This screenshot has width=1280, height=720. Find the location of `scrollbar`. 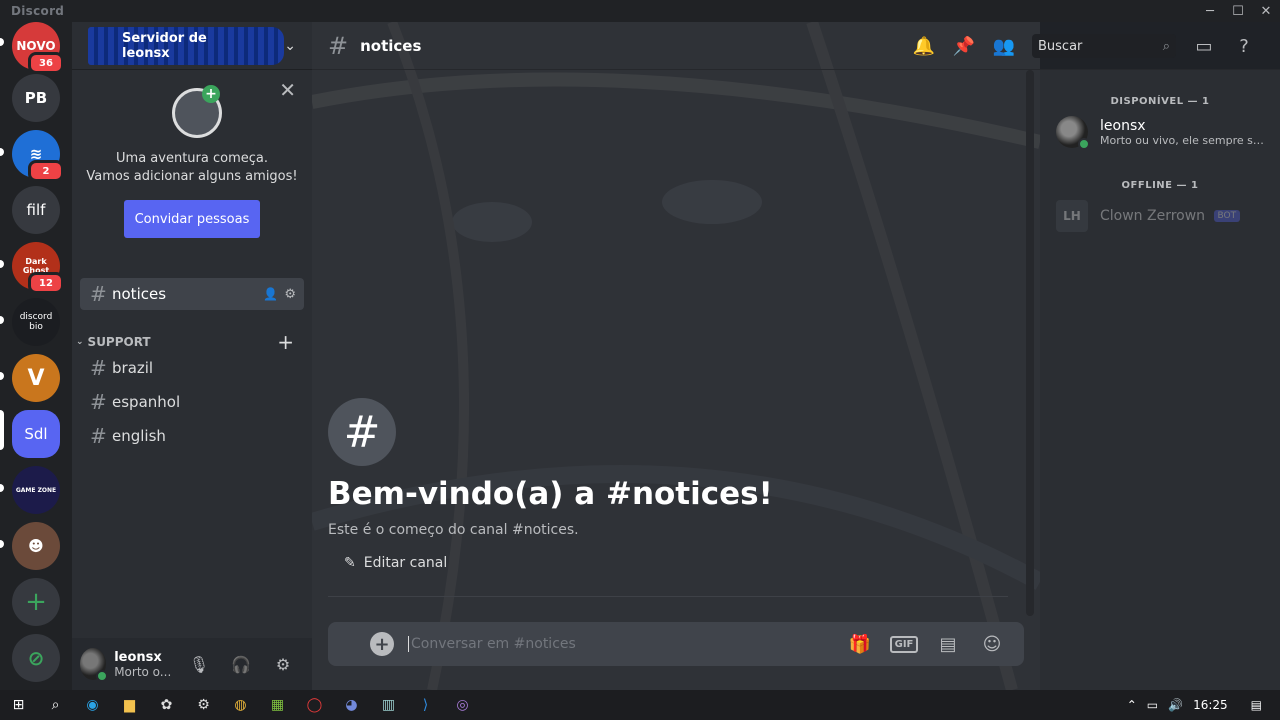

scrollbar is located at coordinates (1030, 343).